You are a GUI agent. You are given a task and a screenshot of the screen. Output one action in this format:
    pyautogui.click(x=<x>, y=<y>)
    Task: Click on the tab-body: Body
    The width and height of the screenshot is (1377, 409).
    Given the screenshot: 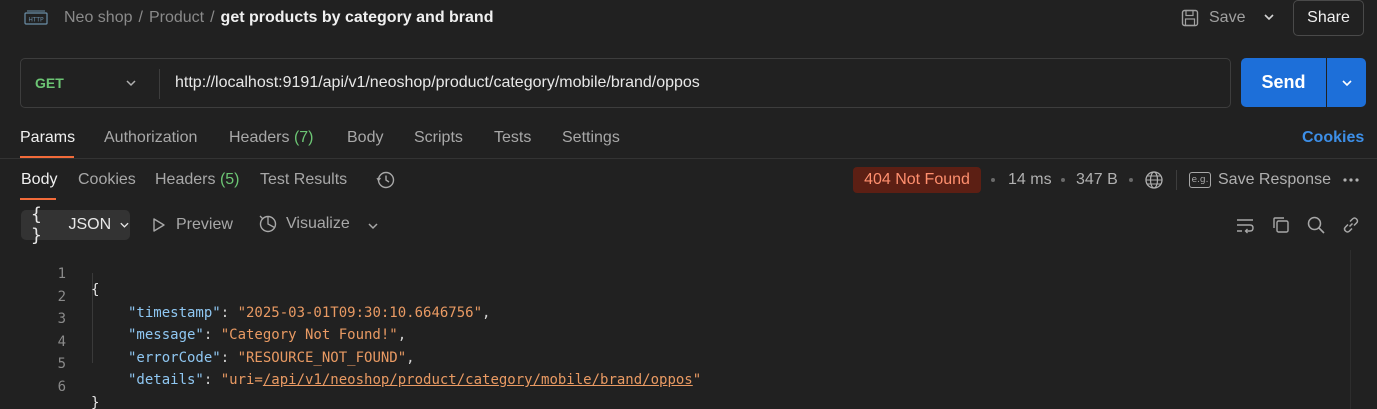 What is the action you would take?
    pyautogui.click(x=365, y=138)
    